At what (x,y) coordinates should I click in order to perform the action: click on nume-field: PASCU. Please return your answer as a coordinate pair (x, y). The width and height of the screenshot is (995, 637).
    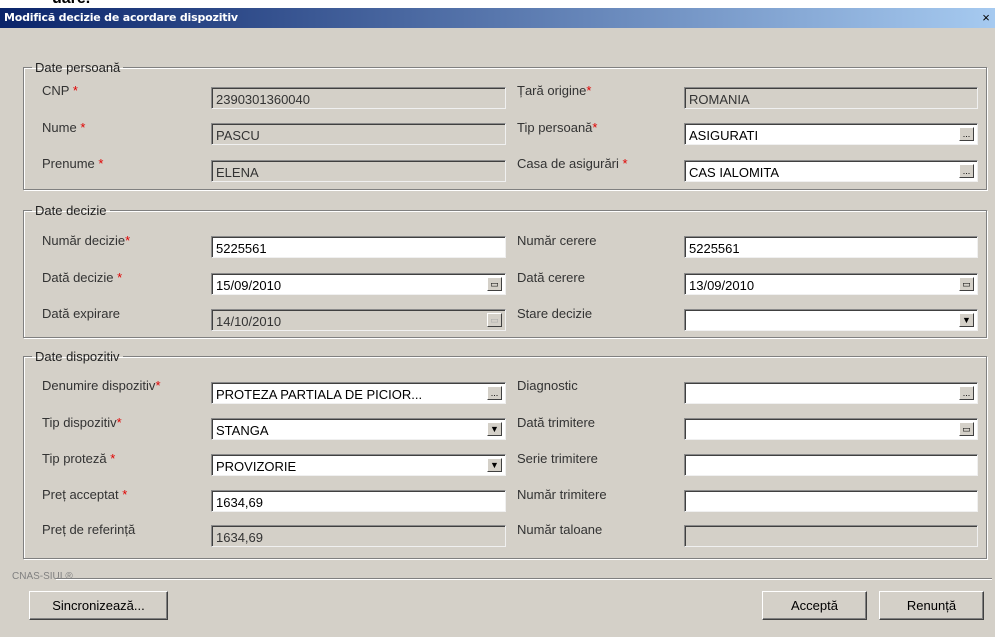
    Looking at the image, I should click on (358, 134).